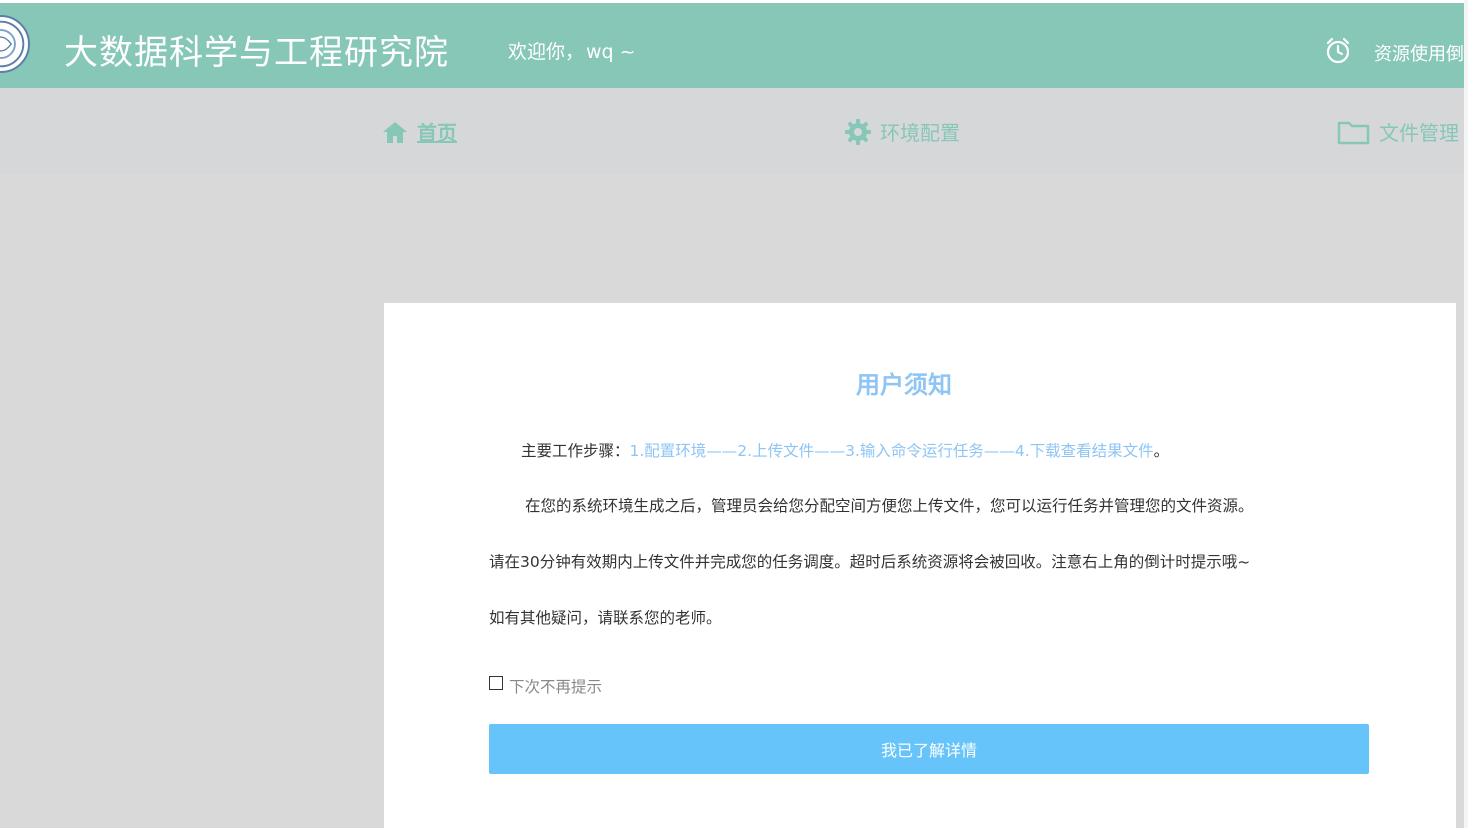  I want to click on dialog-title: 用户须知, so click(904, 385).